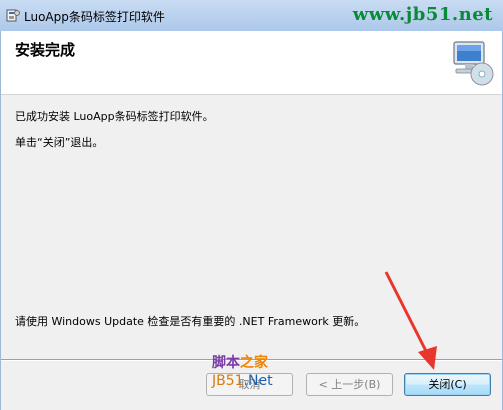 The height and width of the screenshot is (410, 503). I want to click on installer-app-icon, so click(13, 15).